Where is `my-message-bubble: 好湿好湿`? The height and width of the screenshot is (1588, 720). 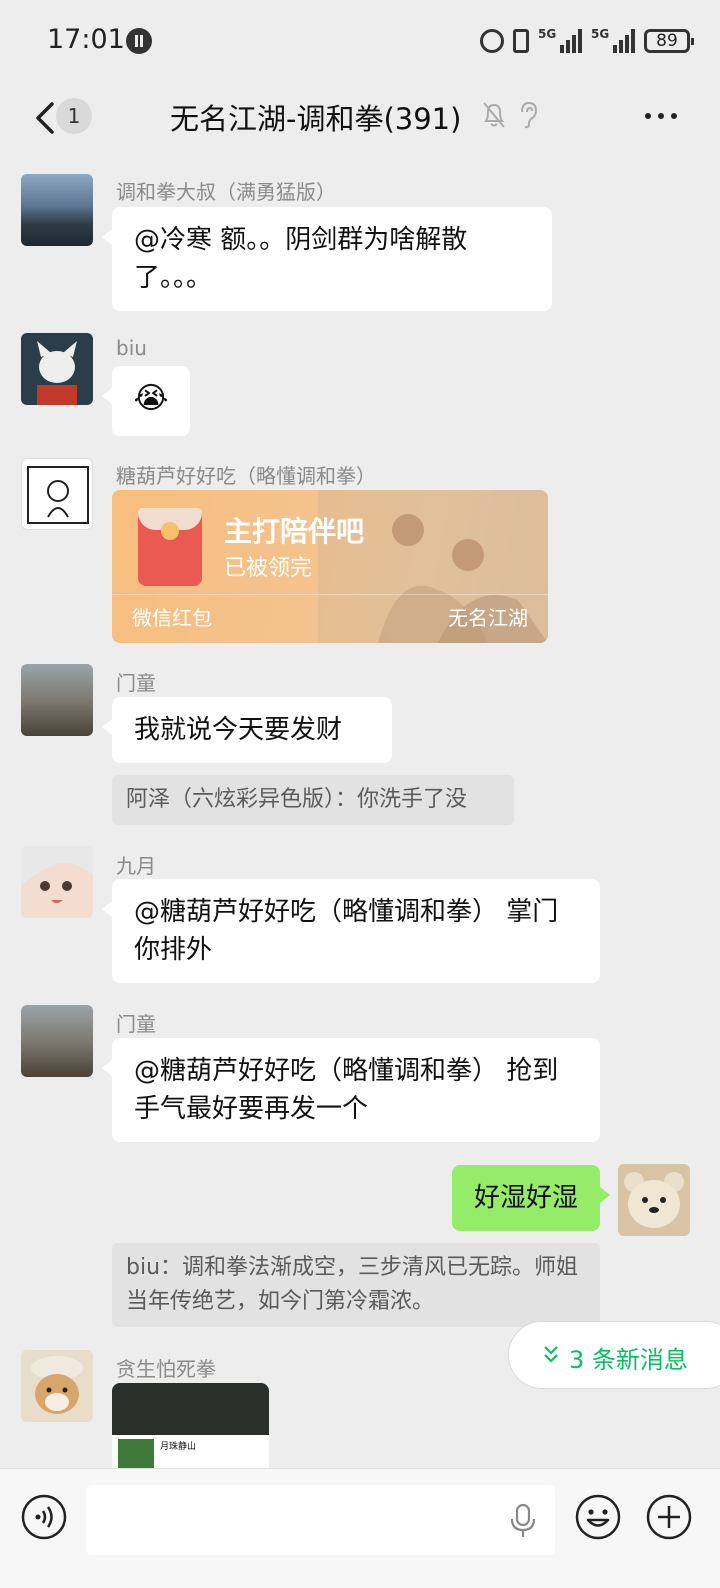
my-message-bubble: 好湿好湿 is located at coordinates (531, 1198).